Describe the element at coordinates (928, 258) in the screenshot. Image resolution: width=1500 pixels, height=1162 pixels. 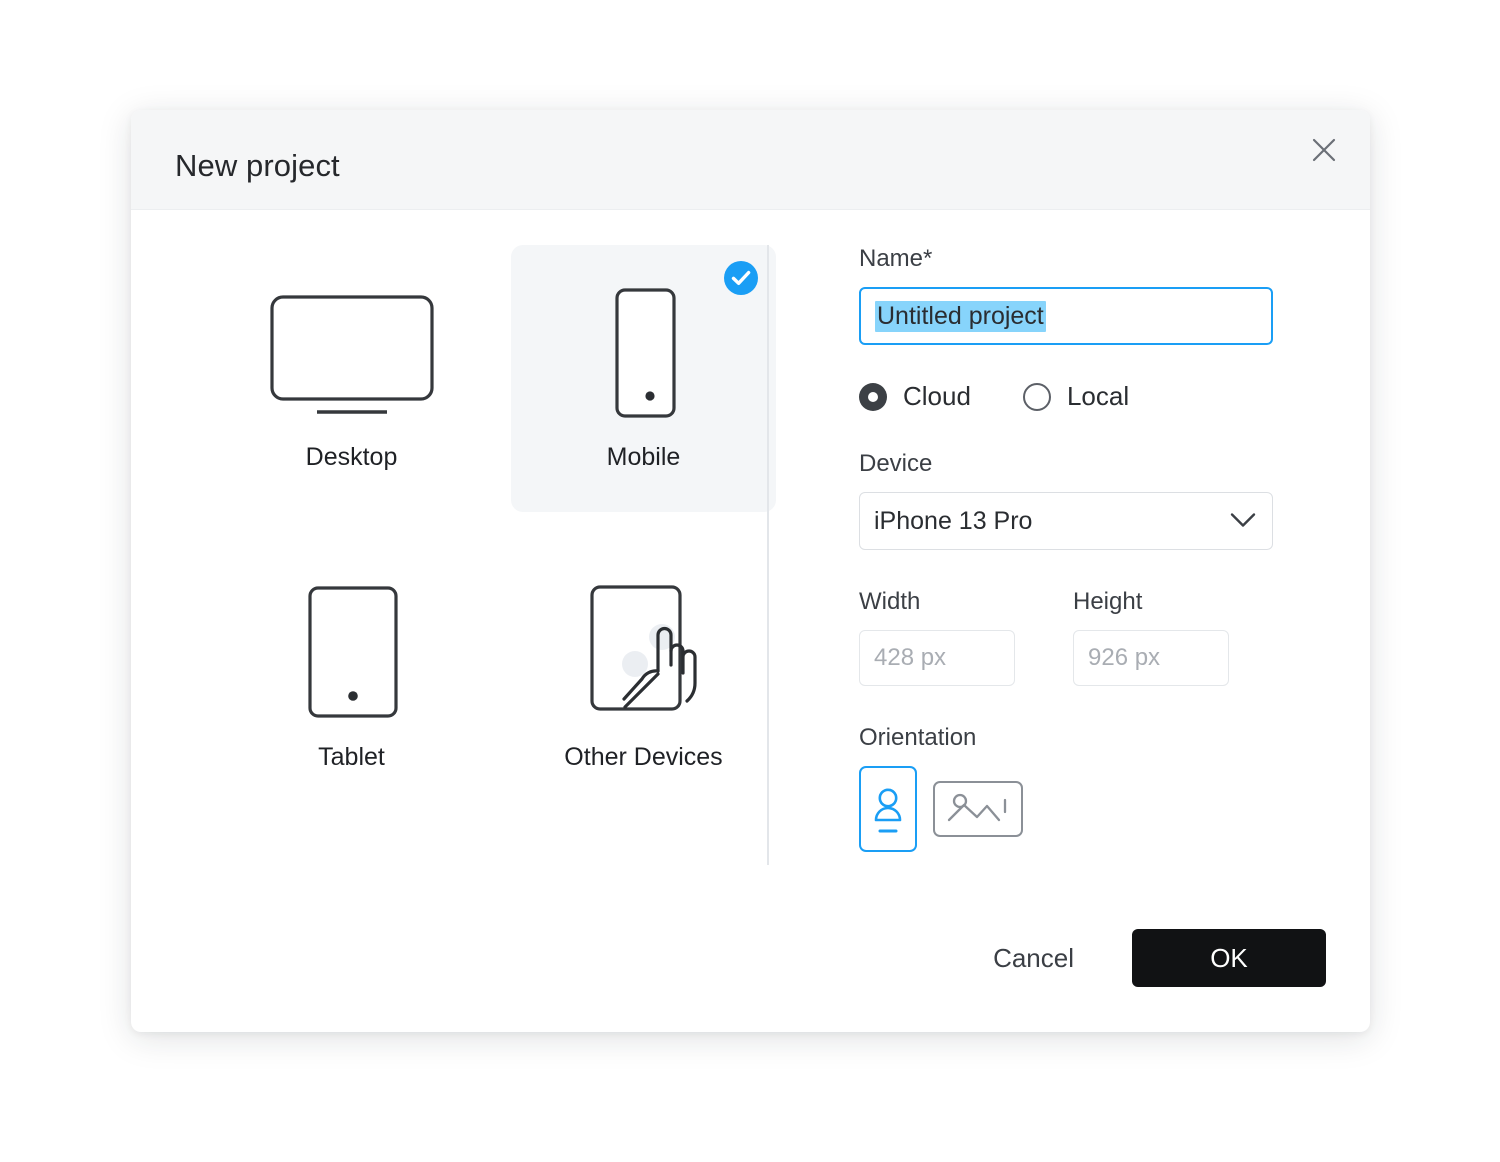
I see `required-marker: *` at that location.